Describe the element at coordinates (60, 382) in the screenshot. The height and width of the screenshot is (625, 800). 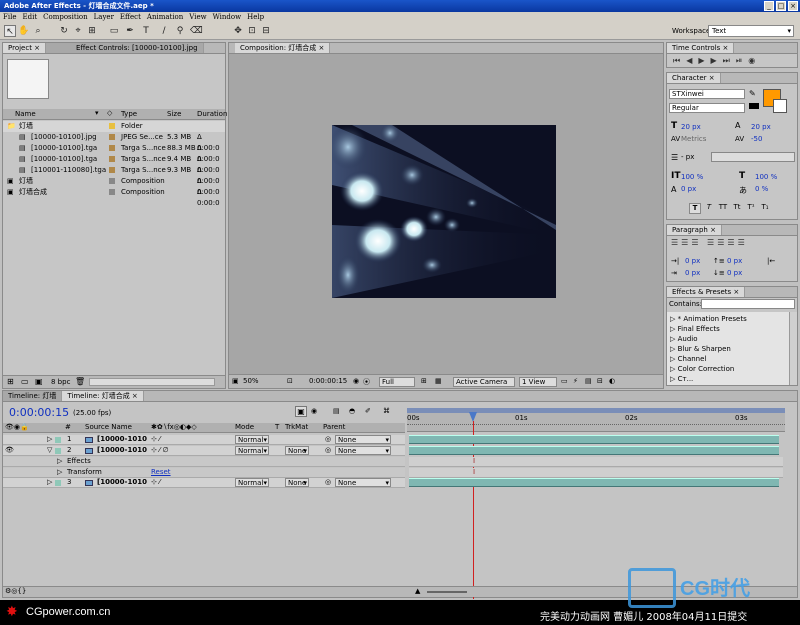
I see `bpc-label: 8 bpc` at that location.